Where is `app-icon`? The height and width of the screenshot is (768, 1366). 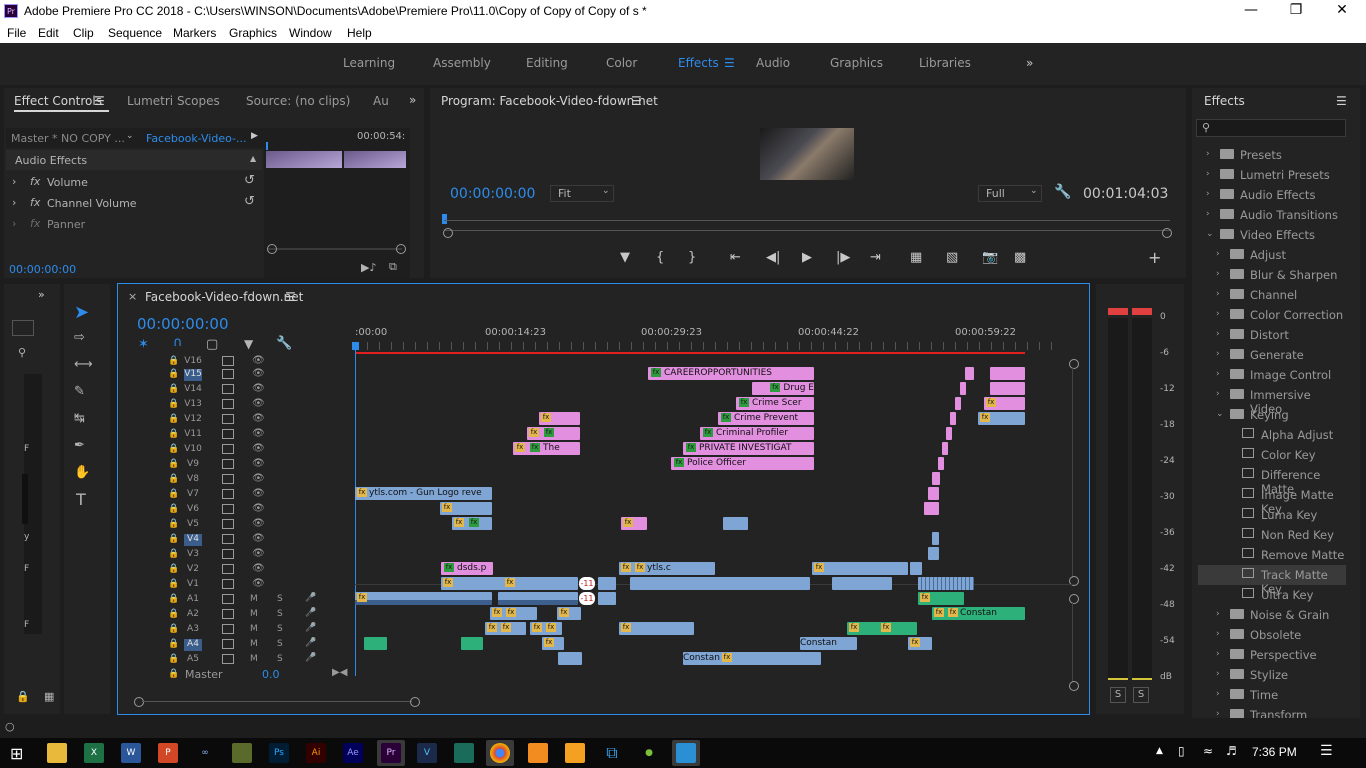 app-icon is located at coordinates (538, 753).